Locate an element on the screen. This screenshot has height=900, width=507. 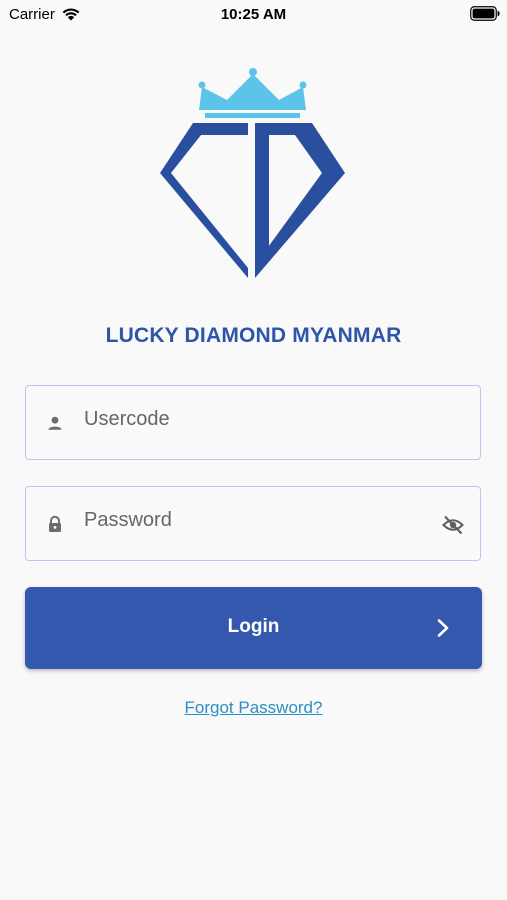
usercode-field is located at coordinates (253, 422).